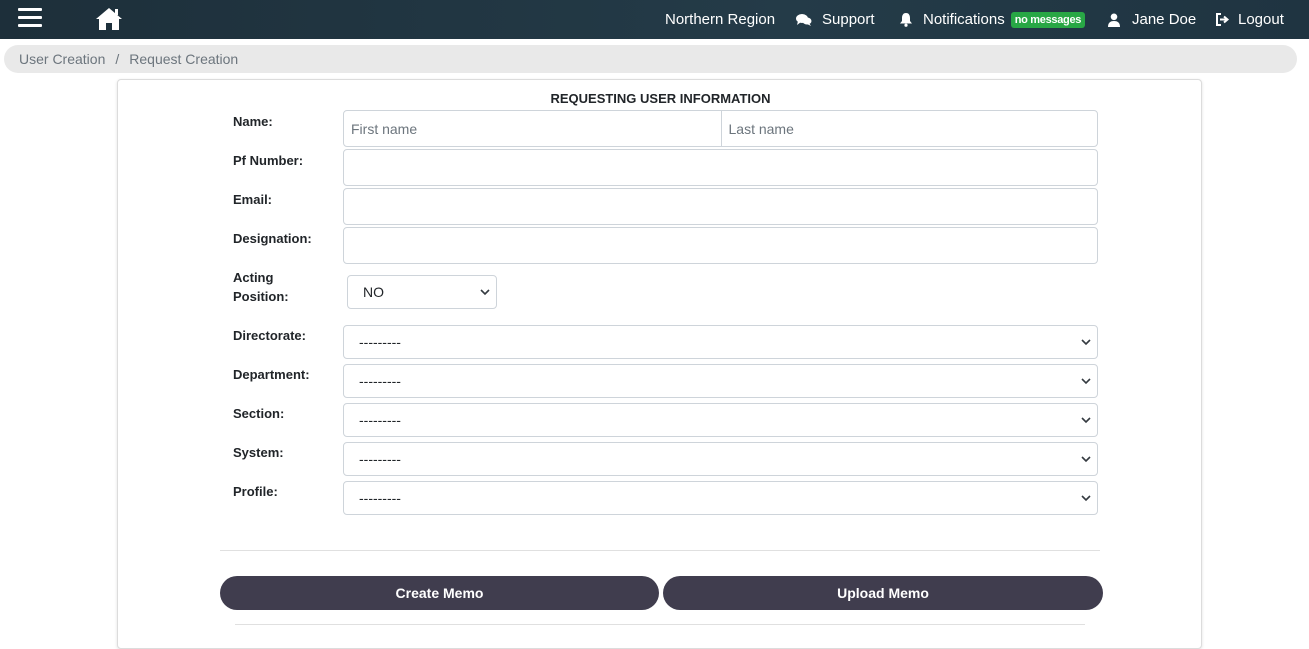  What do you see at coordinates (261, 287) in the screenshot?
I see `acting-position-label: Acting Position:` at bounding box center [261, 287].